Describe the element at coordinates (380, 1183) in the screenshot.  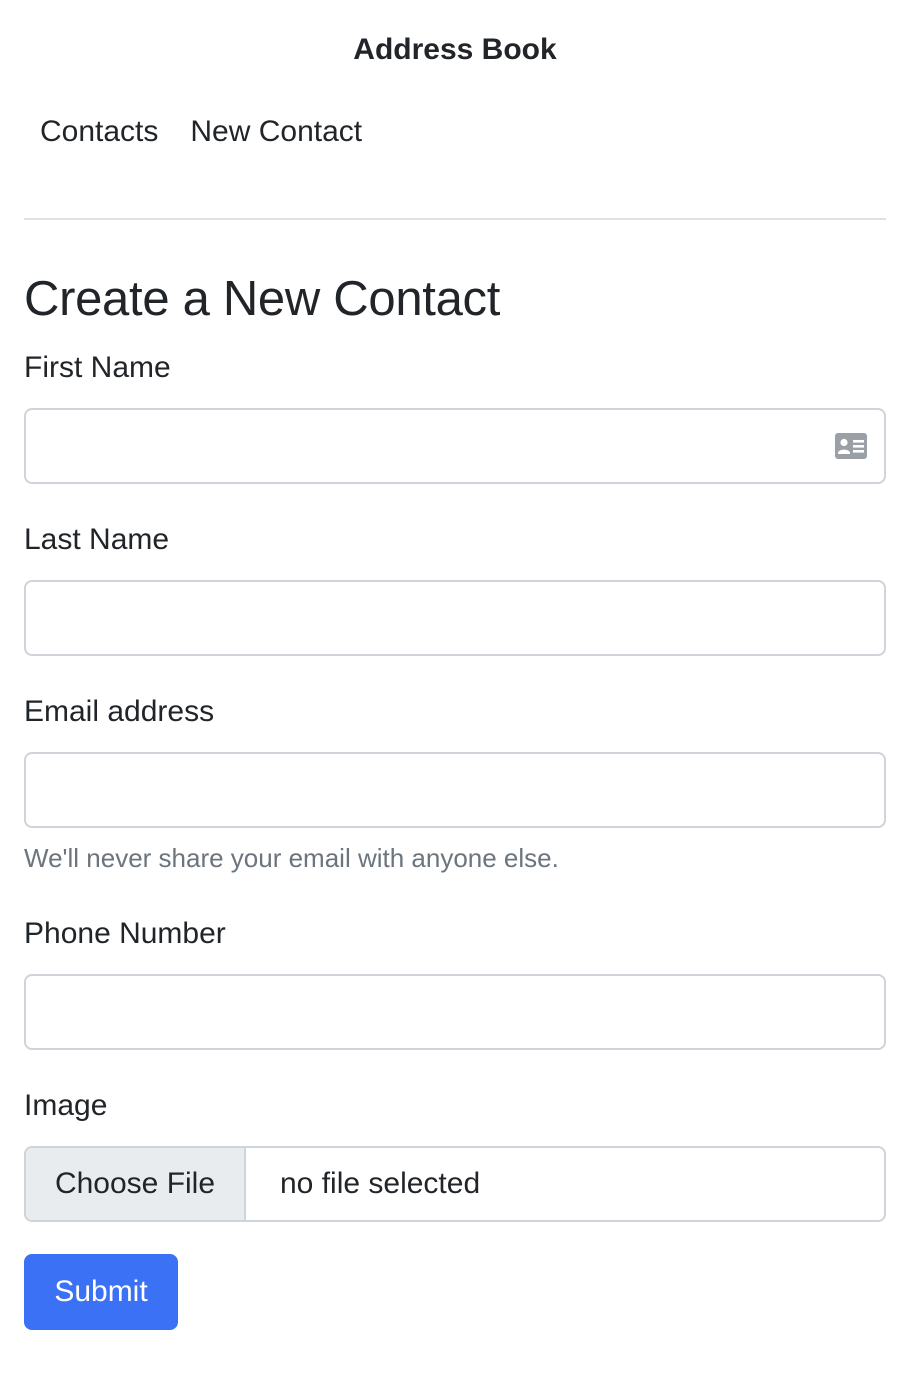
I see `file-status-text: no file selected` at that location.